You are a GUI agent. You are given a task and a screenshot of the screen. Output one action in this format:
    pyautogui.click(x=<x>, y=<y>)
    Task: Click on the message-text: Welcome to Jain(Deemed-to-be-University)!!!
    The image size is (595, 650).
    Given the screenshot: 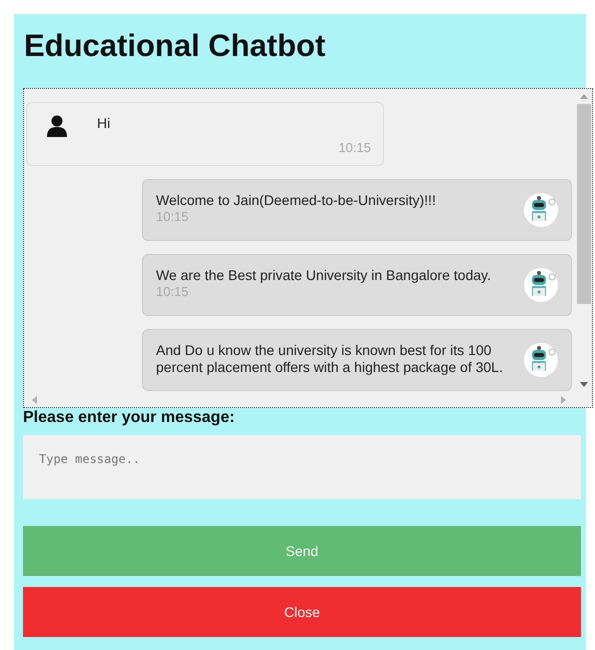 What is the action you would take?
    pyautogui.click(x=296, y=200)
    